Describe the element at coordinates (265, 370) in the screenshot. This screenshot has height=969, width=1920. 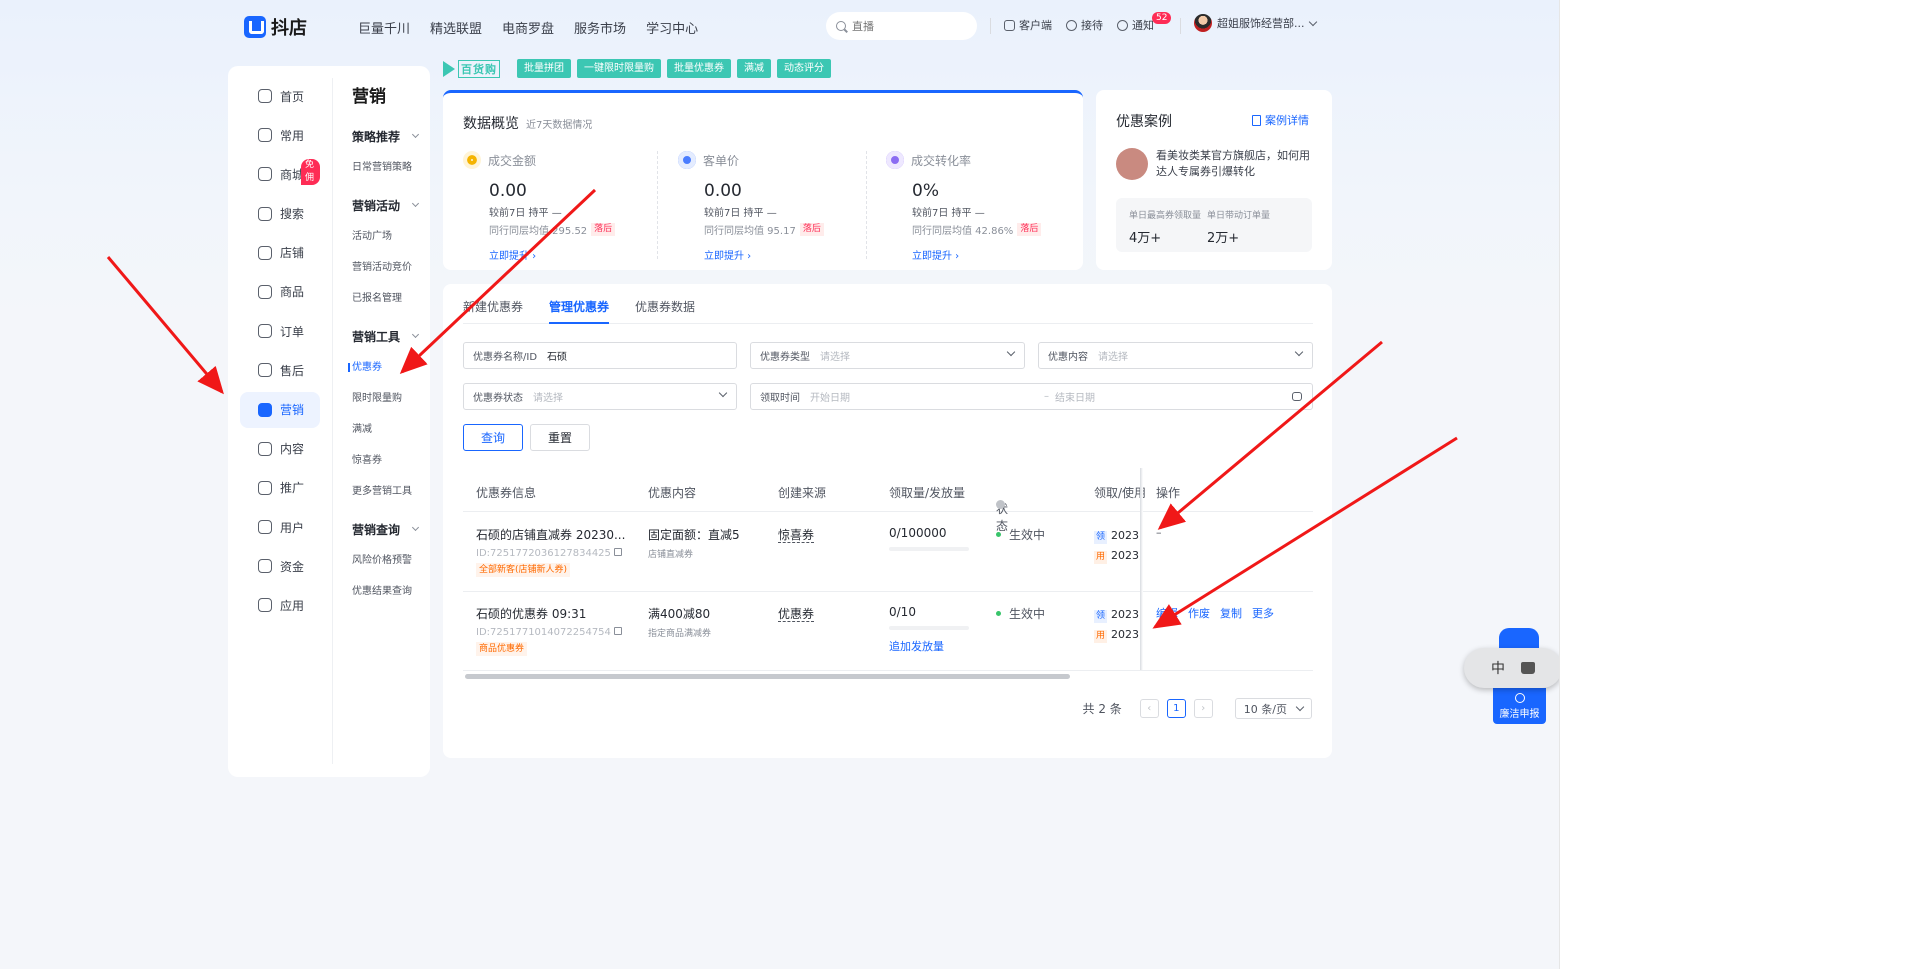
I see `aftersale-icon` at that location.